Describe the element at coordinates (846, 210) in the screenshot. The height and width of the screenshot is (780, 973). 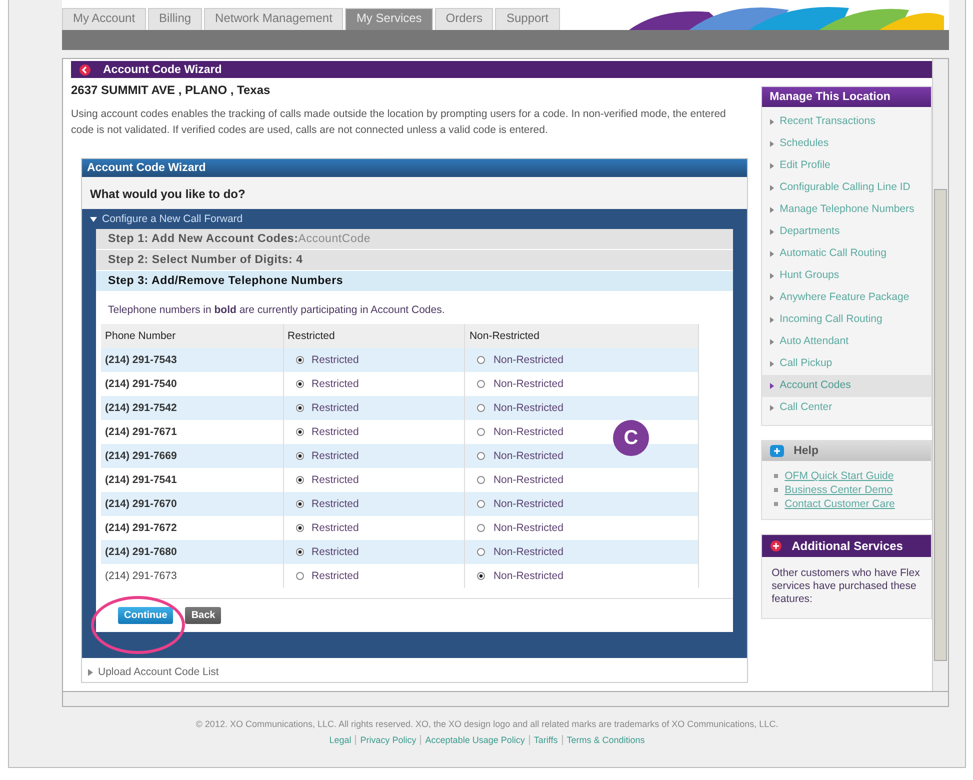
I see `sidebar-link: Manage Telephone Numbers` at that location.